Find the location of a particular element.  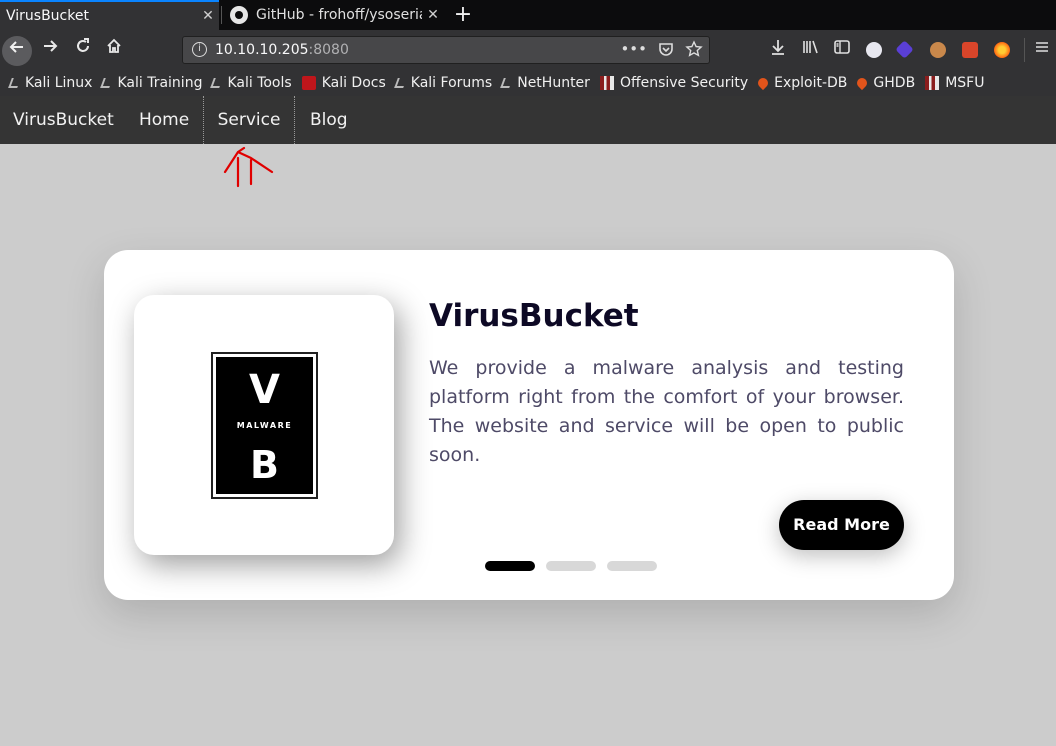

card-title: VirusBucket is located at coordinates (534, 316).